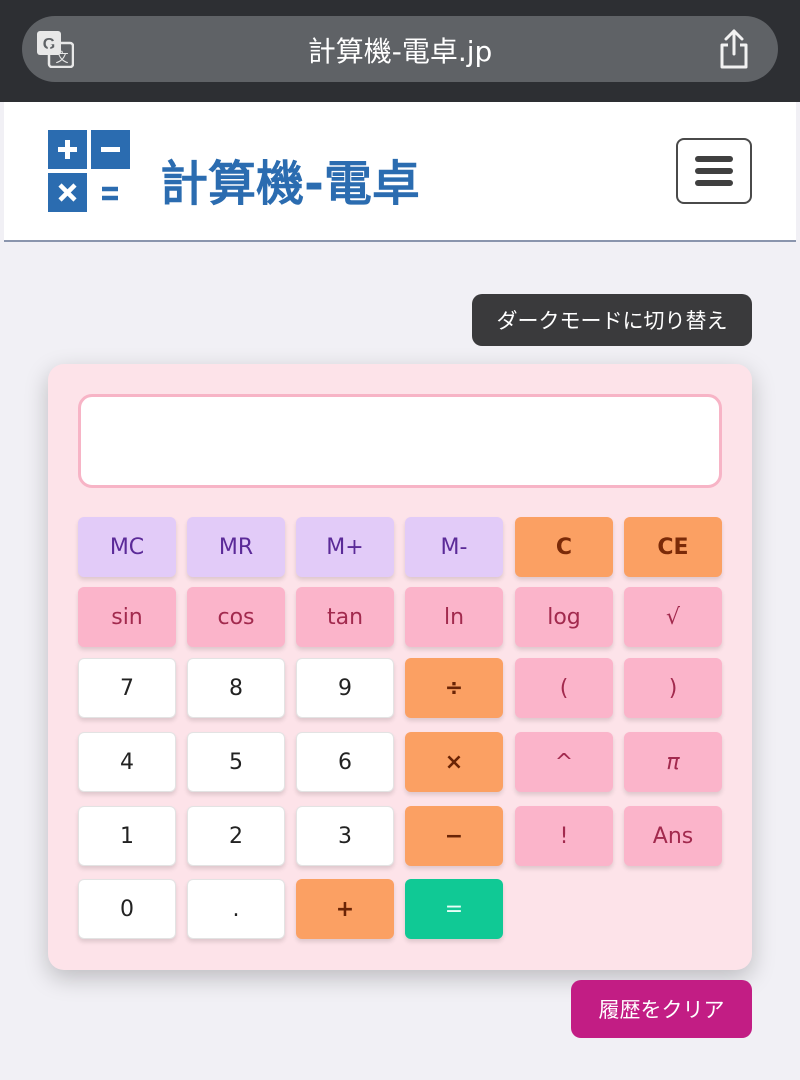 The width and height of the screenshot is (800, 1080). What do you see at coordinates (564, 547) in the screenshot?
I see `clear-button: C` at bounding box center [564, 547].